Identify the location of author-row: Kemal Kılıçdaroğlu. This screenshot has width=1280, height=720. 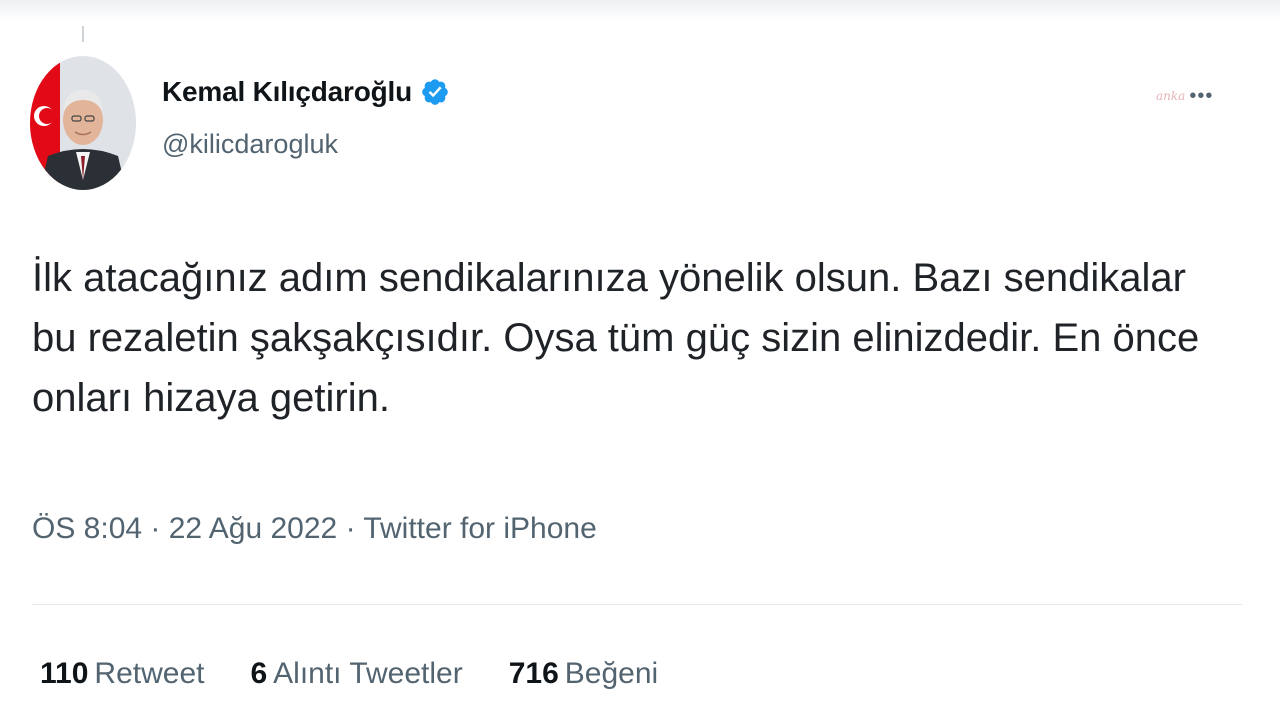
(306, 92).